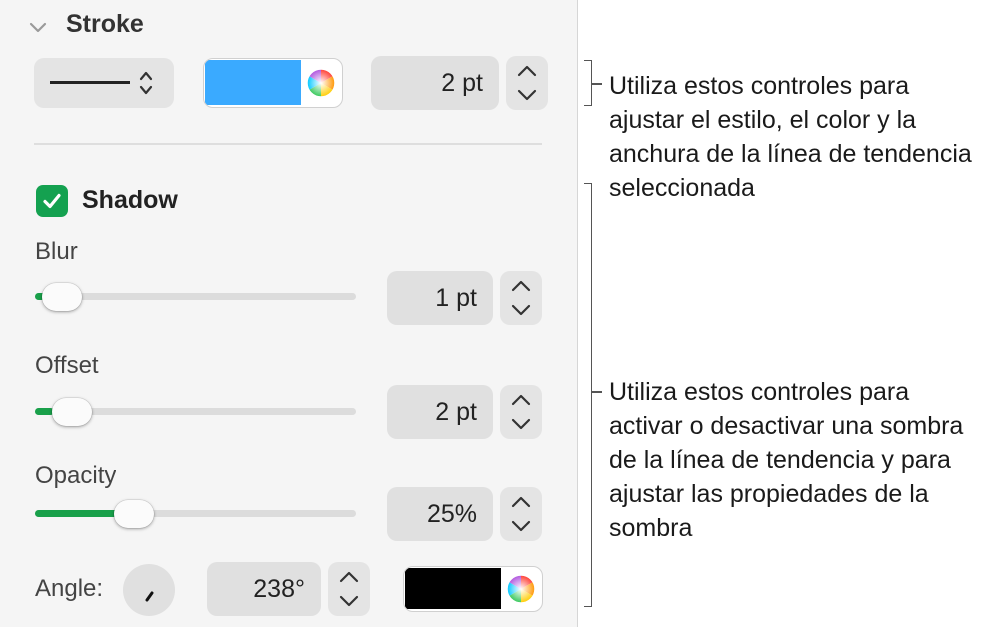  What do you see at coordinates (149, 590) in the screenshot?
I see `angle-dial-icon` at bounding box center [149, 590].